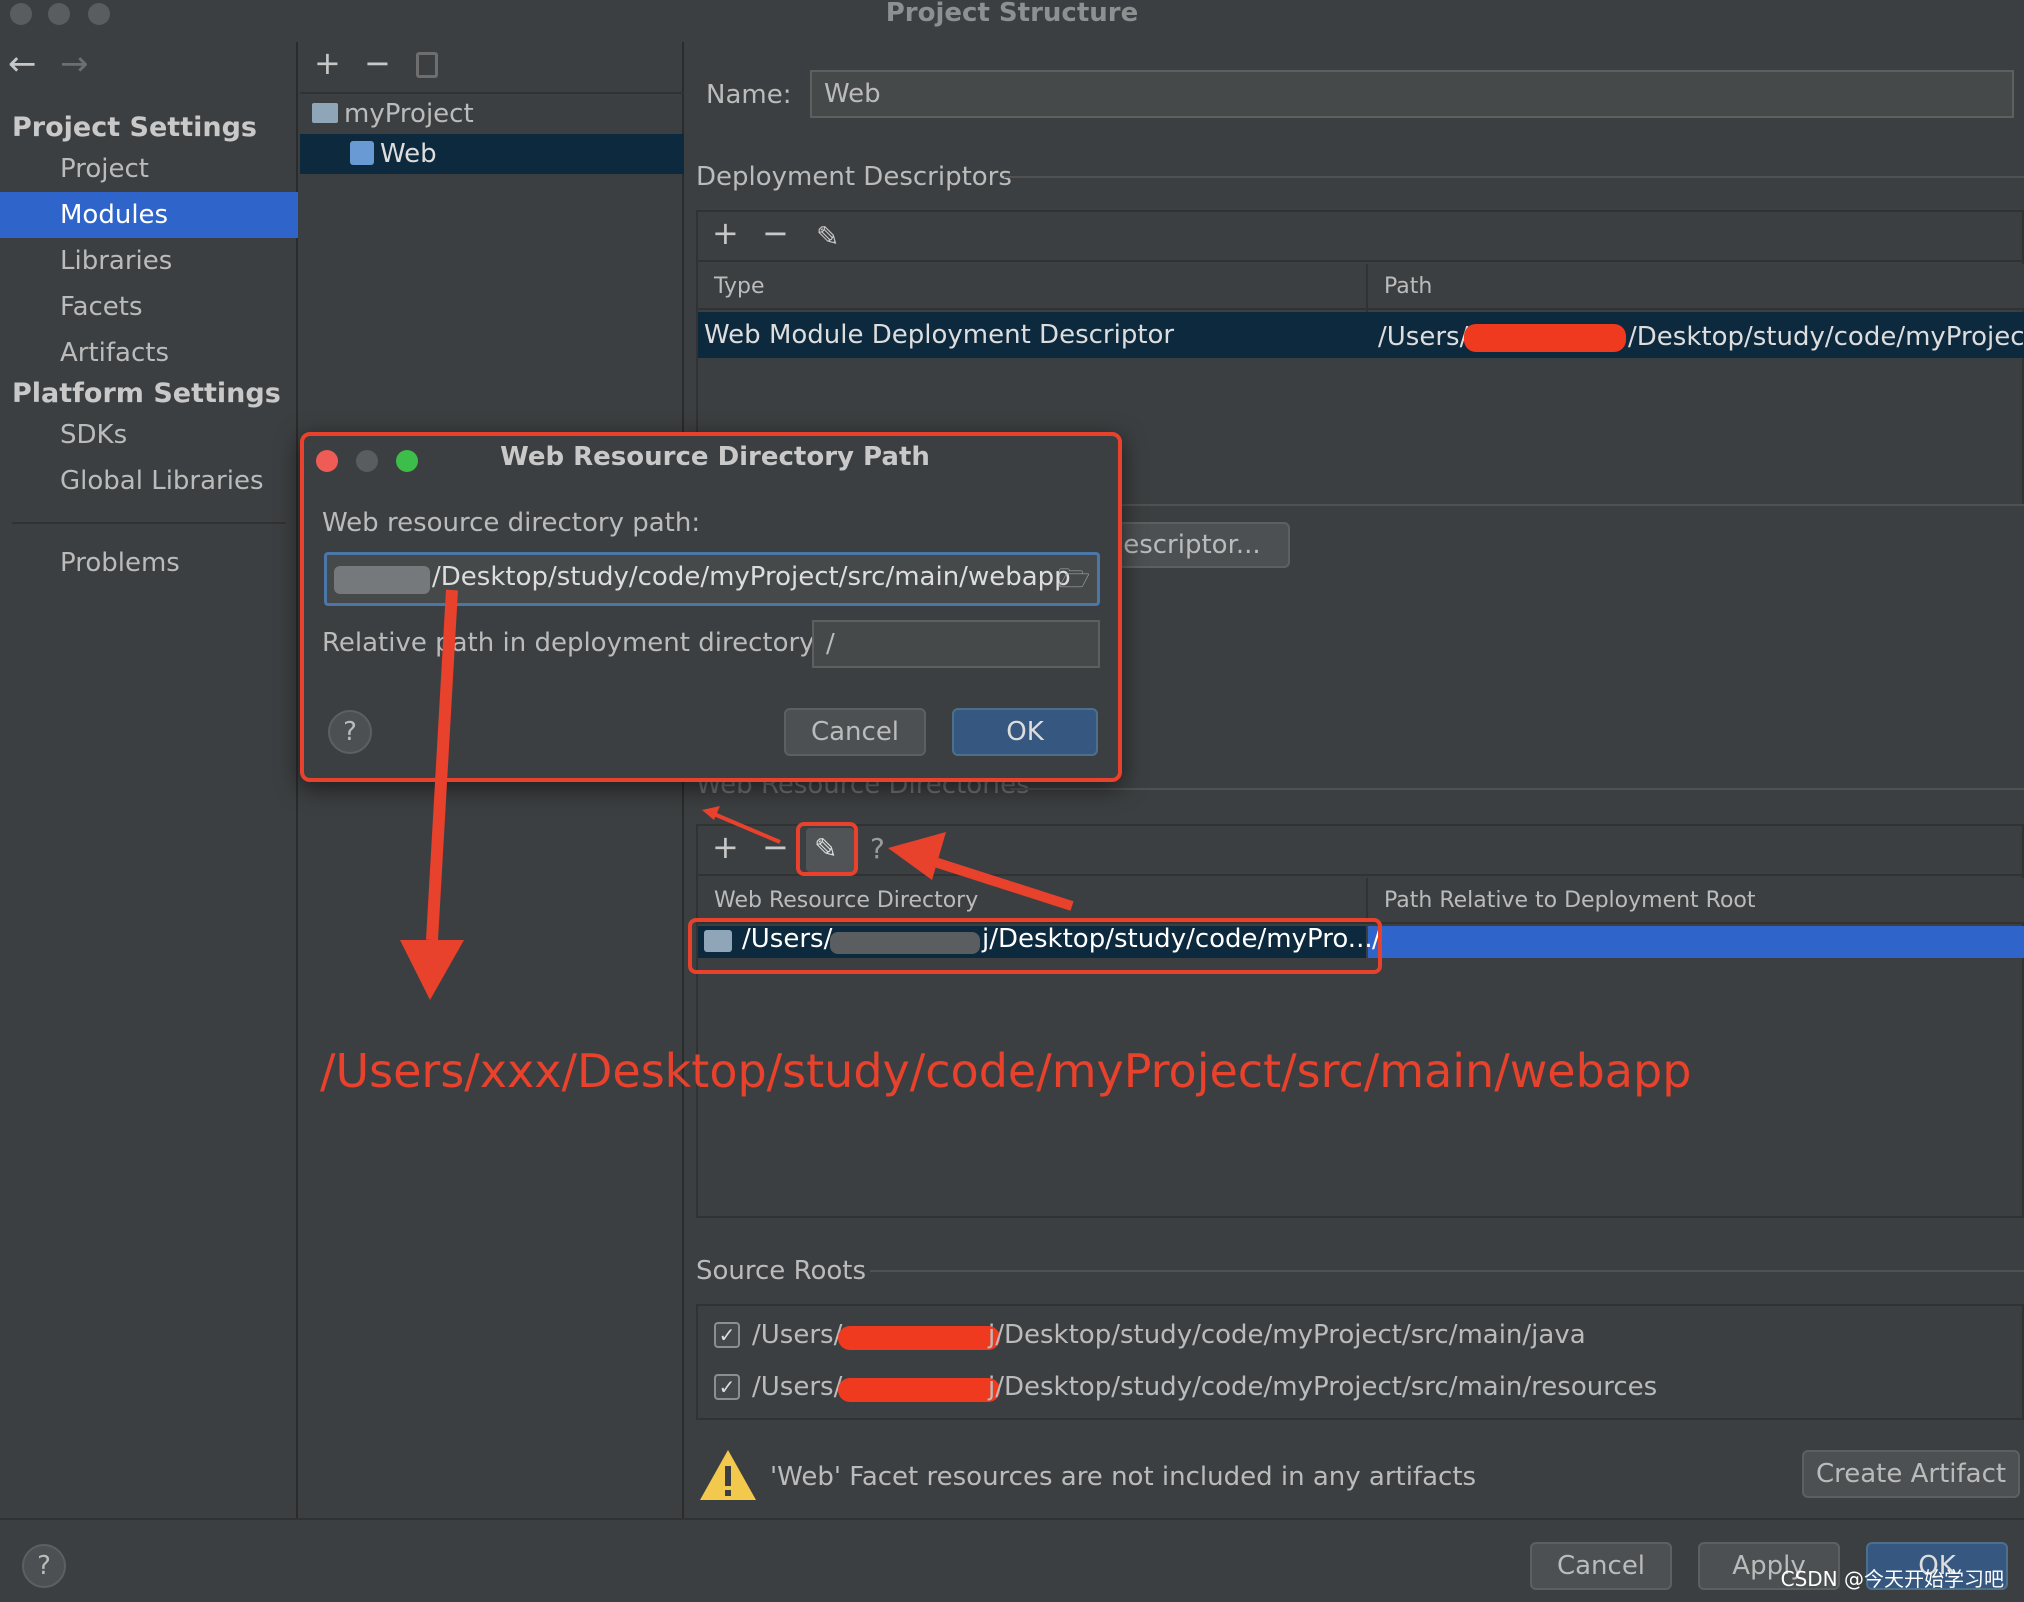  I want to click on annotation-arrowhead-left, so click(917, 856).